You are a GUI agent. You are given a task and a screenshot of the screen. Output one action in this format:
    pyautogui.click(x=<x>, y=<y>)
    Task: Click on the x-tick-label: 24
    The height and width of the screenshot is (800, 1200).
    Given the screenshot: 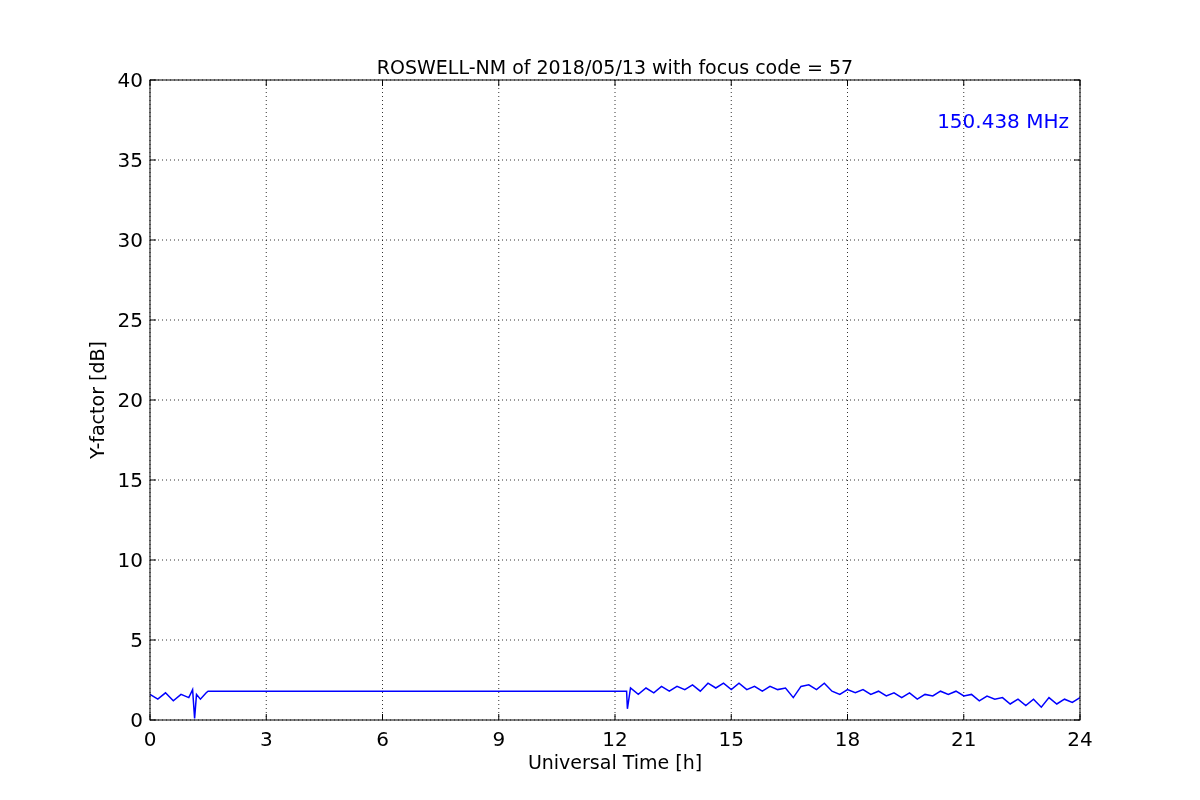 What is the action you would take?
    pyautogui.click(x=1080, y=739)
    